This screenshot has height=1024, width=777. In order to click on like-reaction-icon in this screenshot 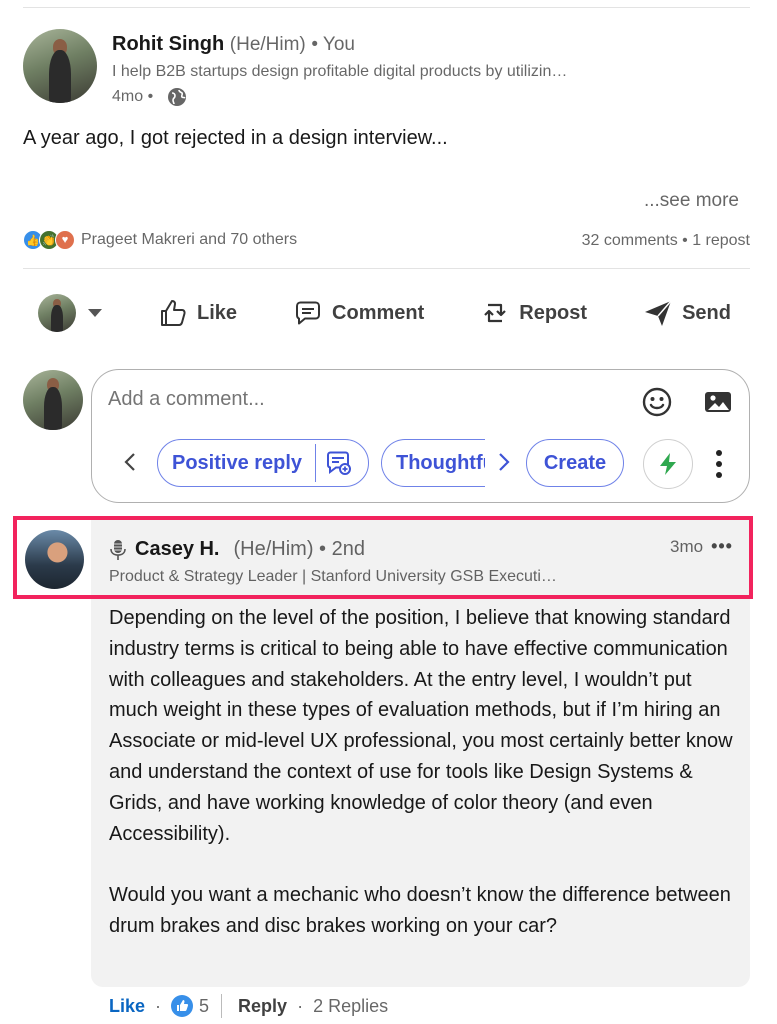, I will do `click(182, 1006)`.